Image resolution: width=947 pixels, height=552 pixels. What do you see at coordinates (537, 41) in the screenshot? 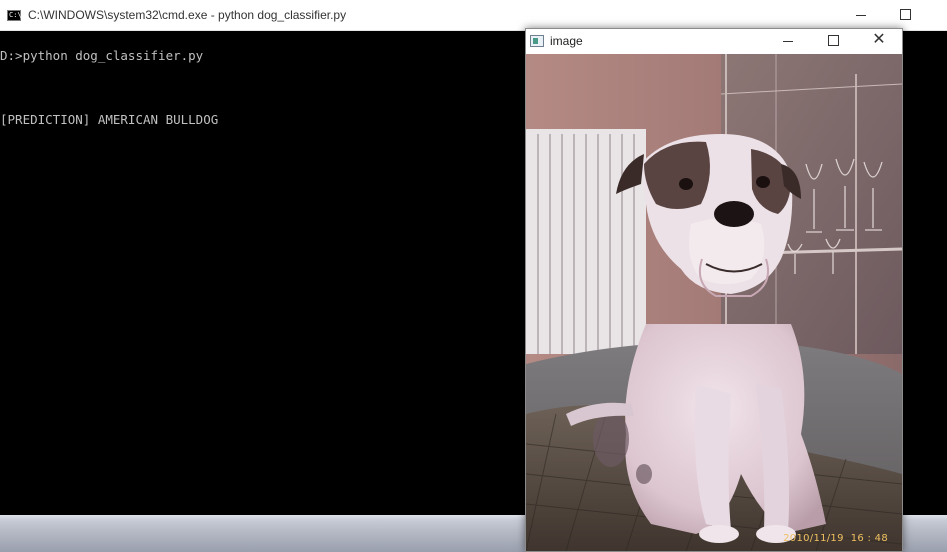
I see `image-window-icon` at bounding box center [537, 41].